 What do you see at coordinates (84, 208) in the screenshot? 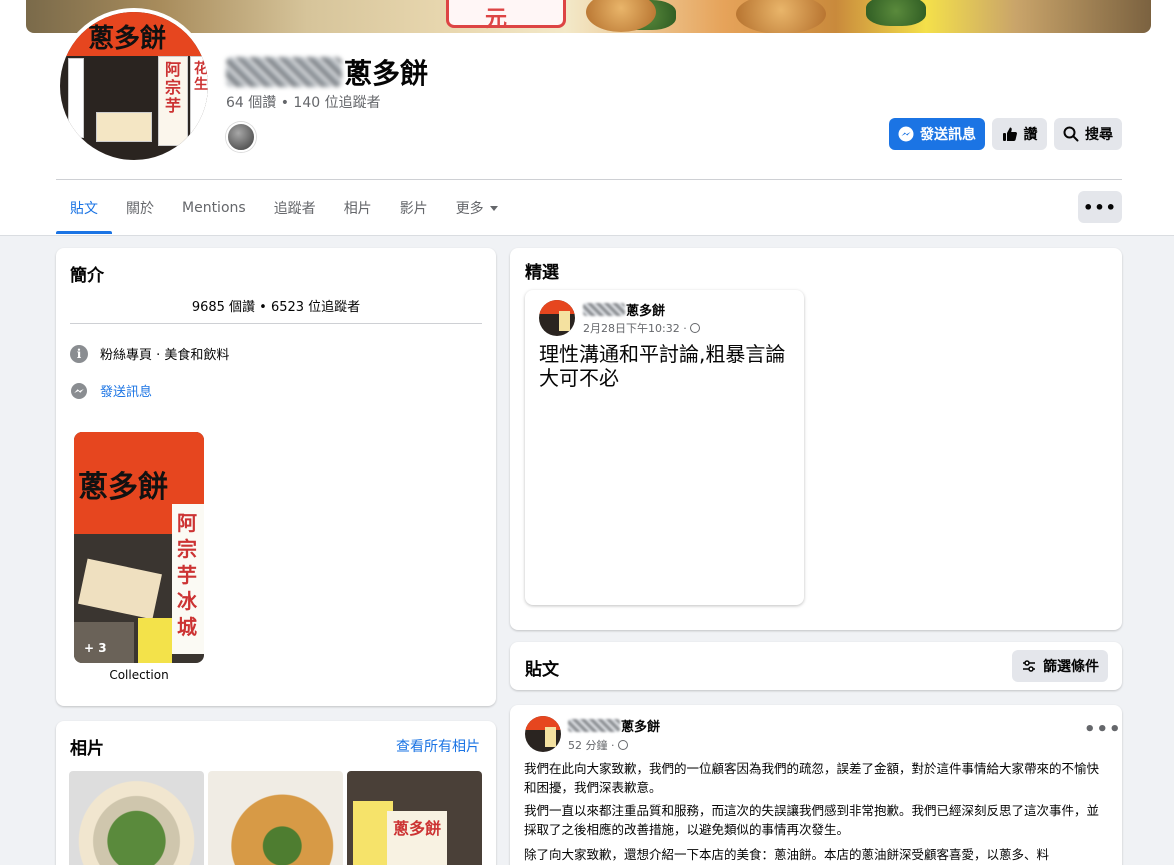
I see `tab-posts: 貼文` at bounding box center [84, 208].